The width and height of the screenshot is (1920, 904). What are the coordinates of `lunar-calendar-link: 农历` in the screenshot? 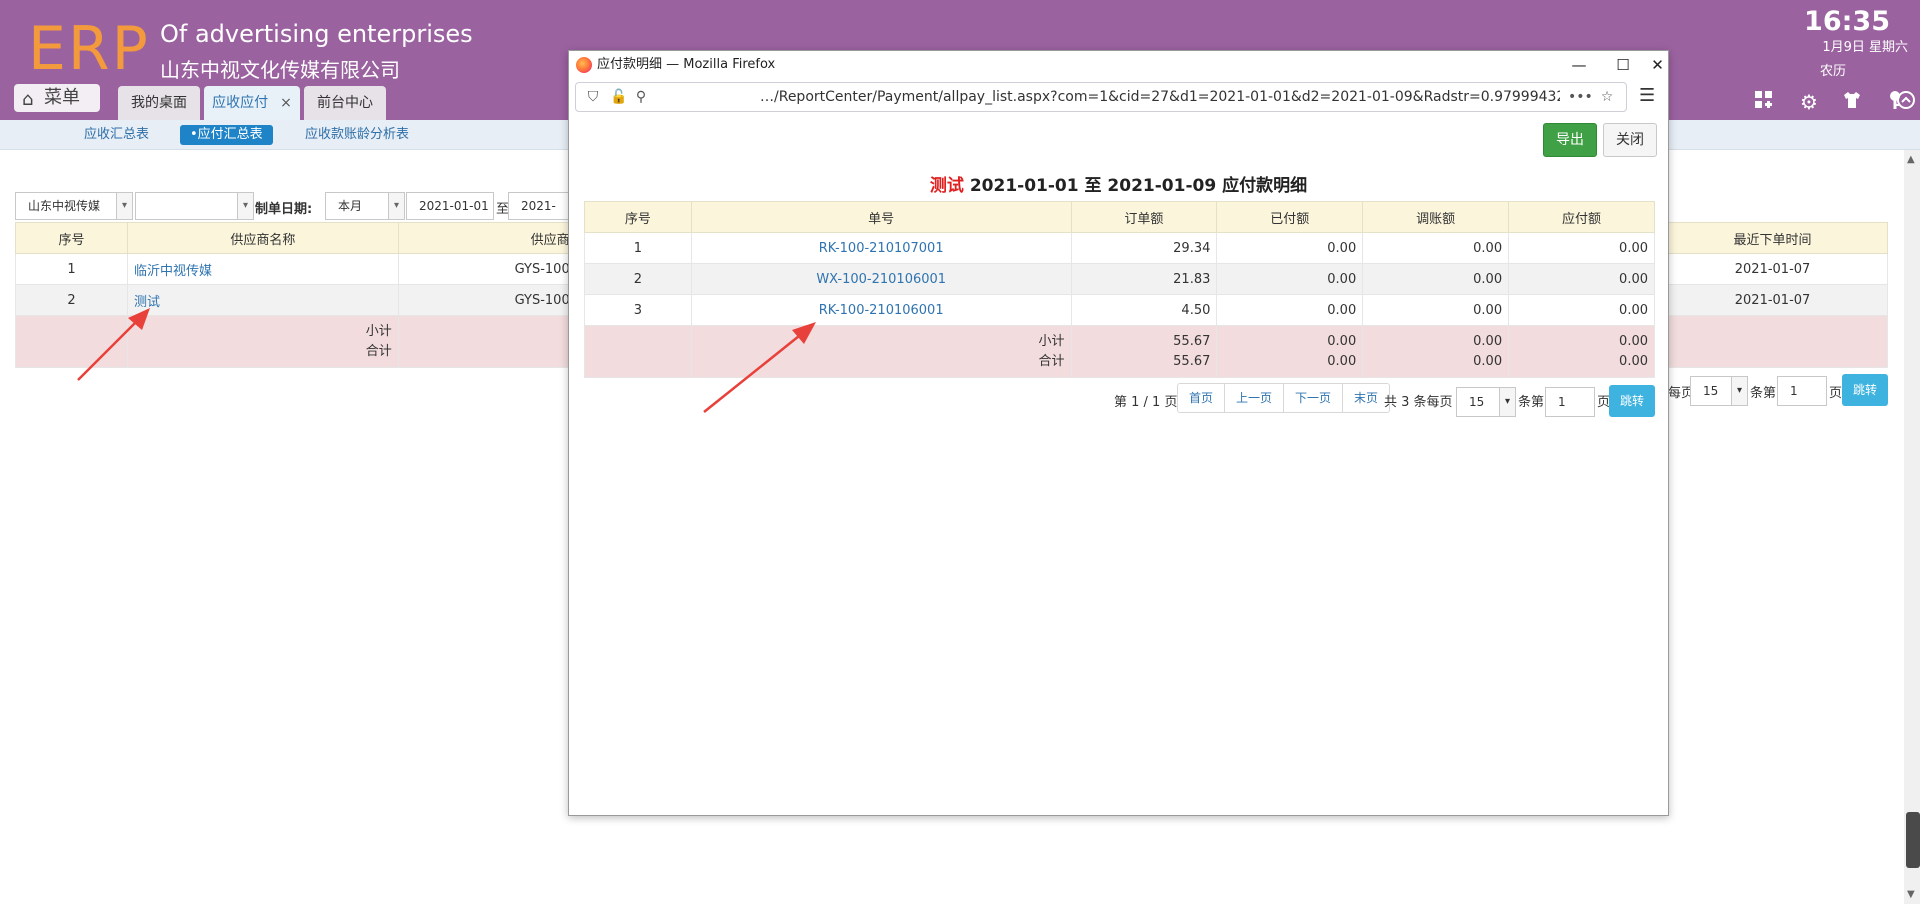 It's located at (1833, 69).